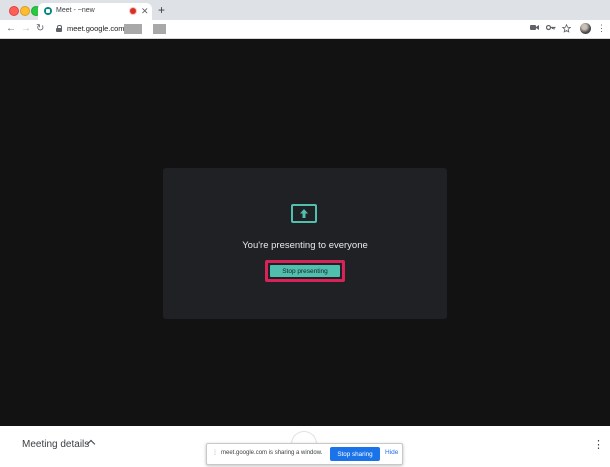  Describe the element at coordinates (59, 28) in the screenshot. I see `lock-icon` at that location.